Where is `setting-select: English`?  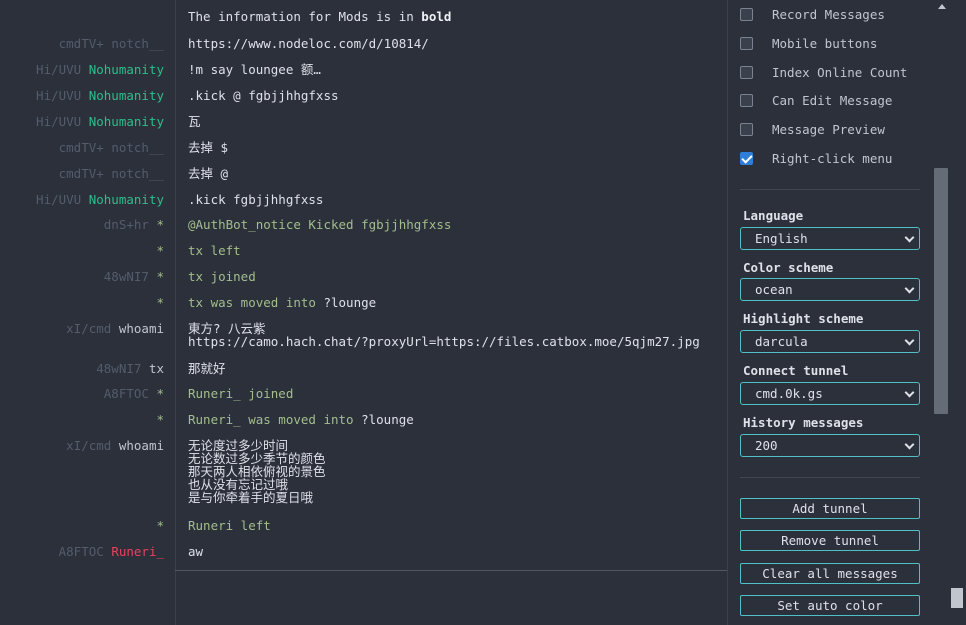 setting-select: English is located at coordinates (830, 238).